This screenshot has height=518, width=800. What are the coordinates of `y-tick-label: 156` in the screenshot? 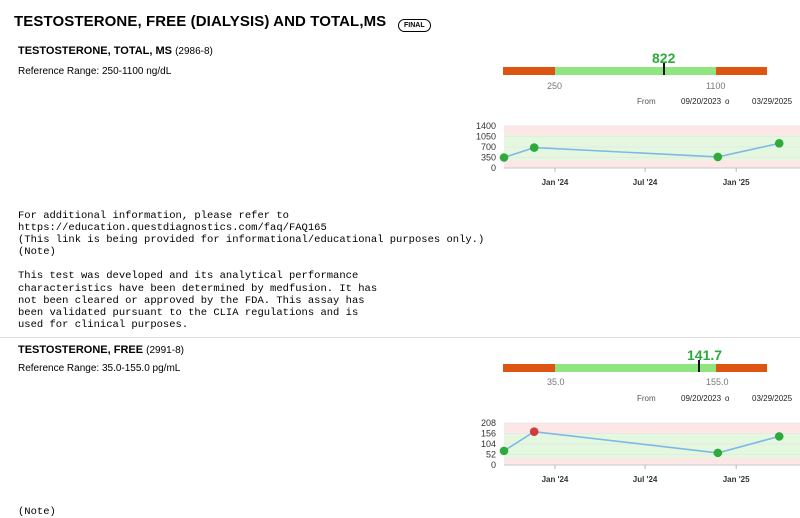 It's located at (488, 434).